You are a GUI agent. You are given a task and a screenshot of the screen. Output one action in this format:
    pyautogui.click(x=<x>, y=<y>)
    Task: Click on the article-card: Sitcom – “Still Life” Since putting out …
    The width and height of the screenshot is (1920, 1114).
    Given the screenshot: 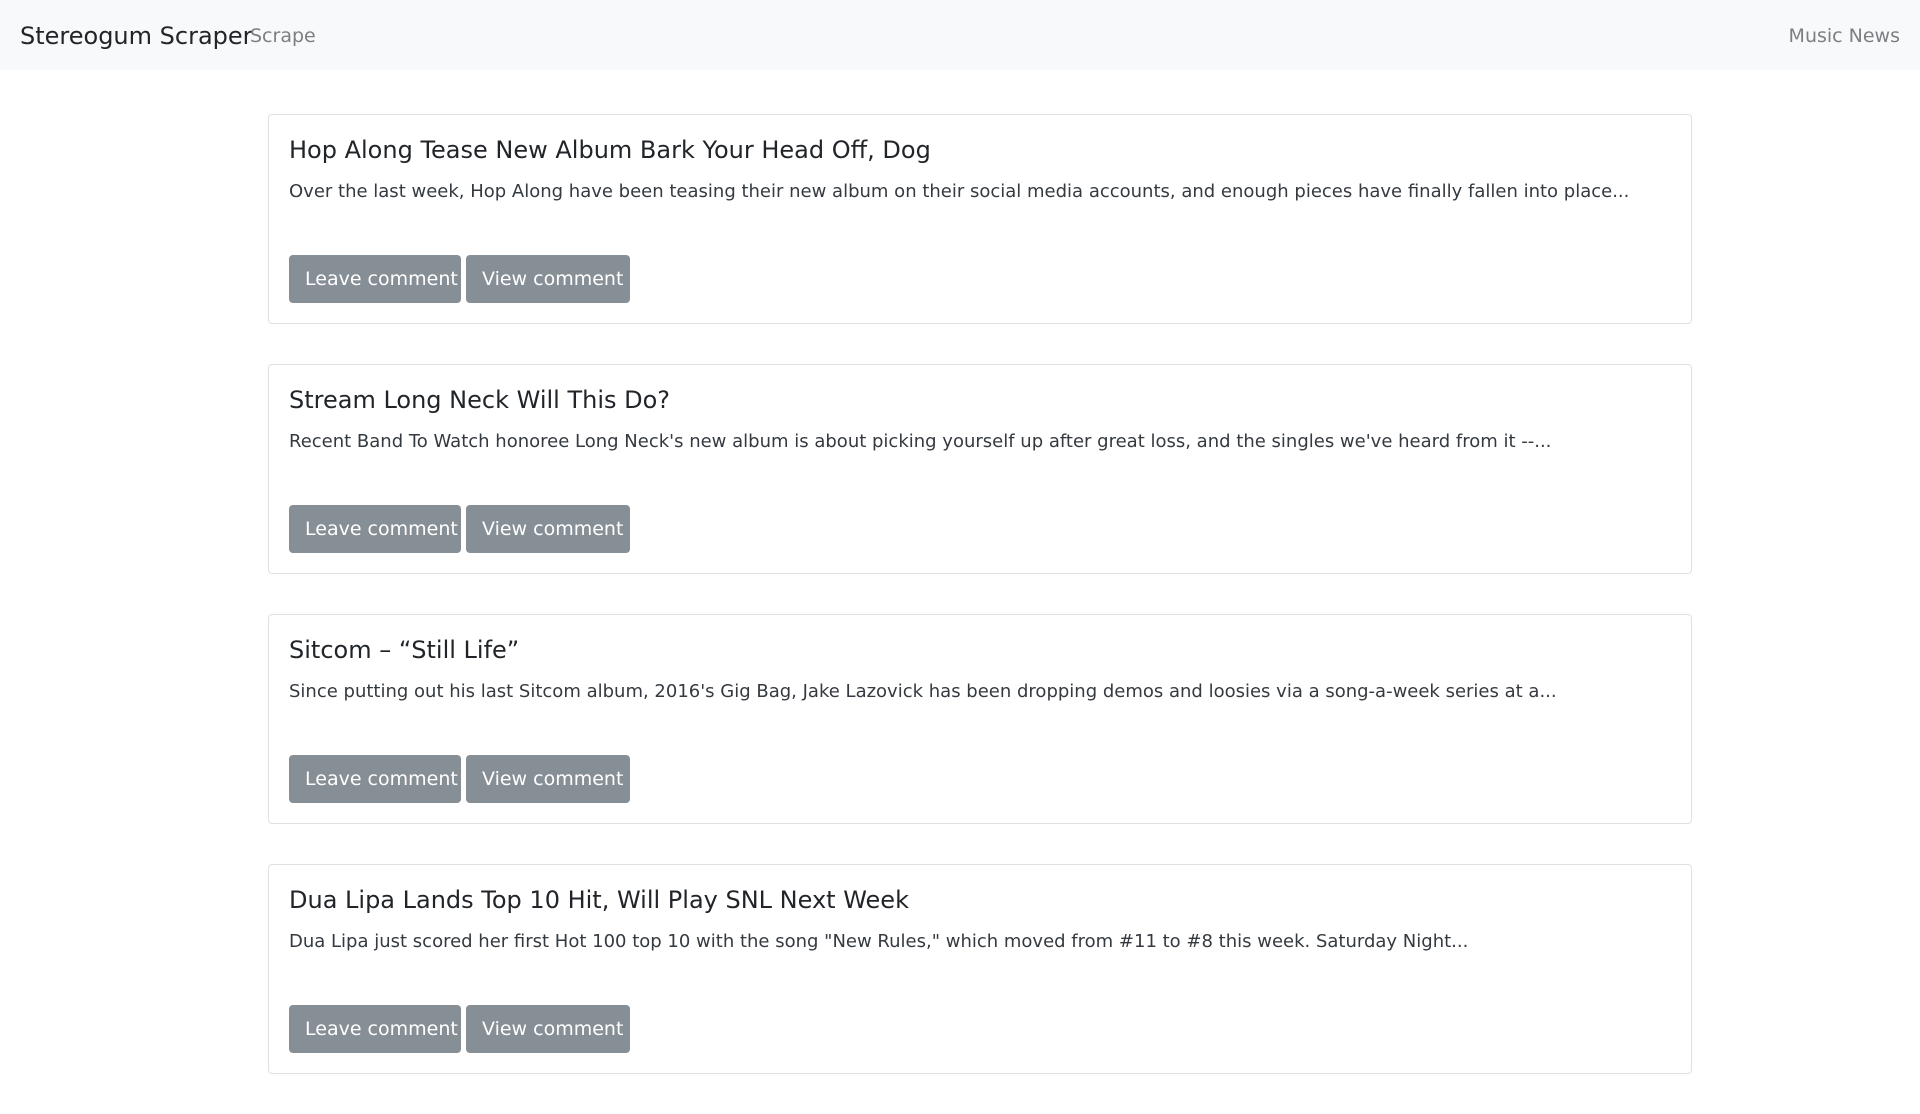 What is the action you would take?
    pyautogui.click(x=980, y=719)
    